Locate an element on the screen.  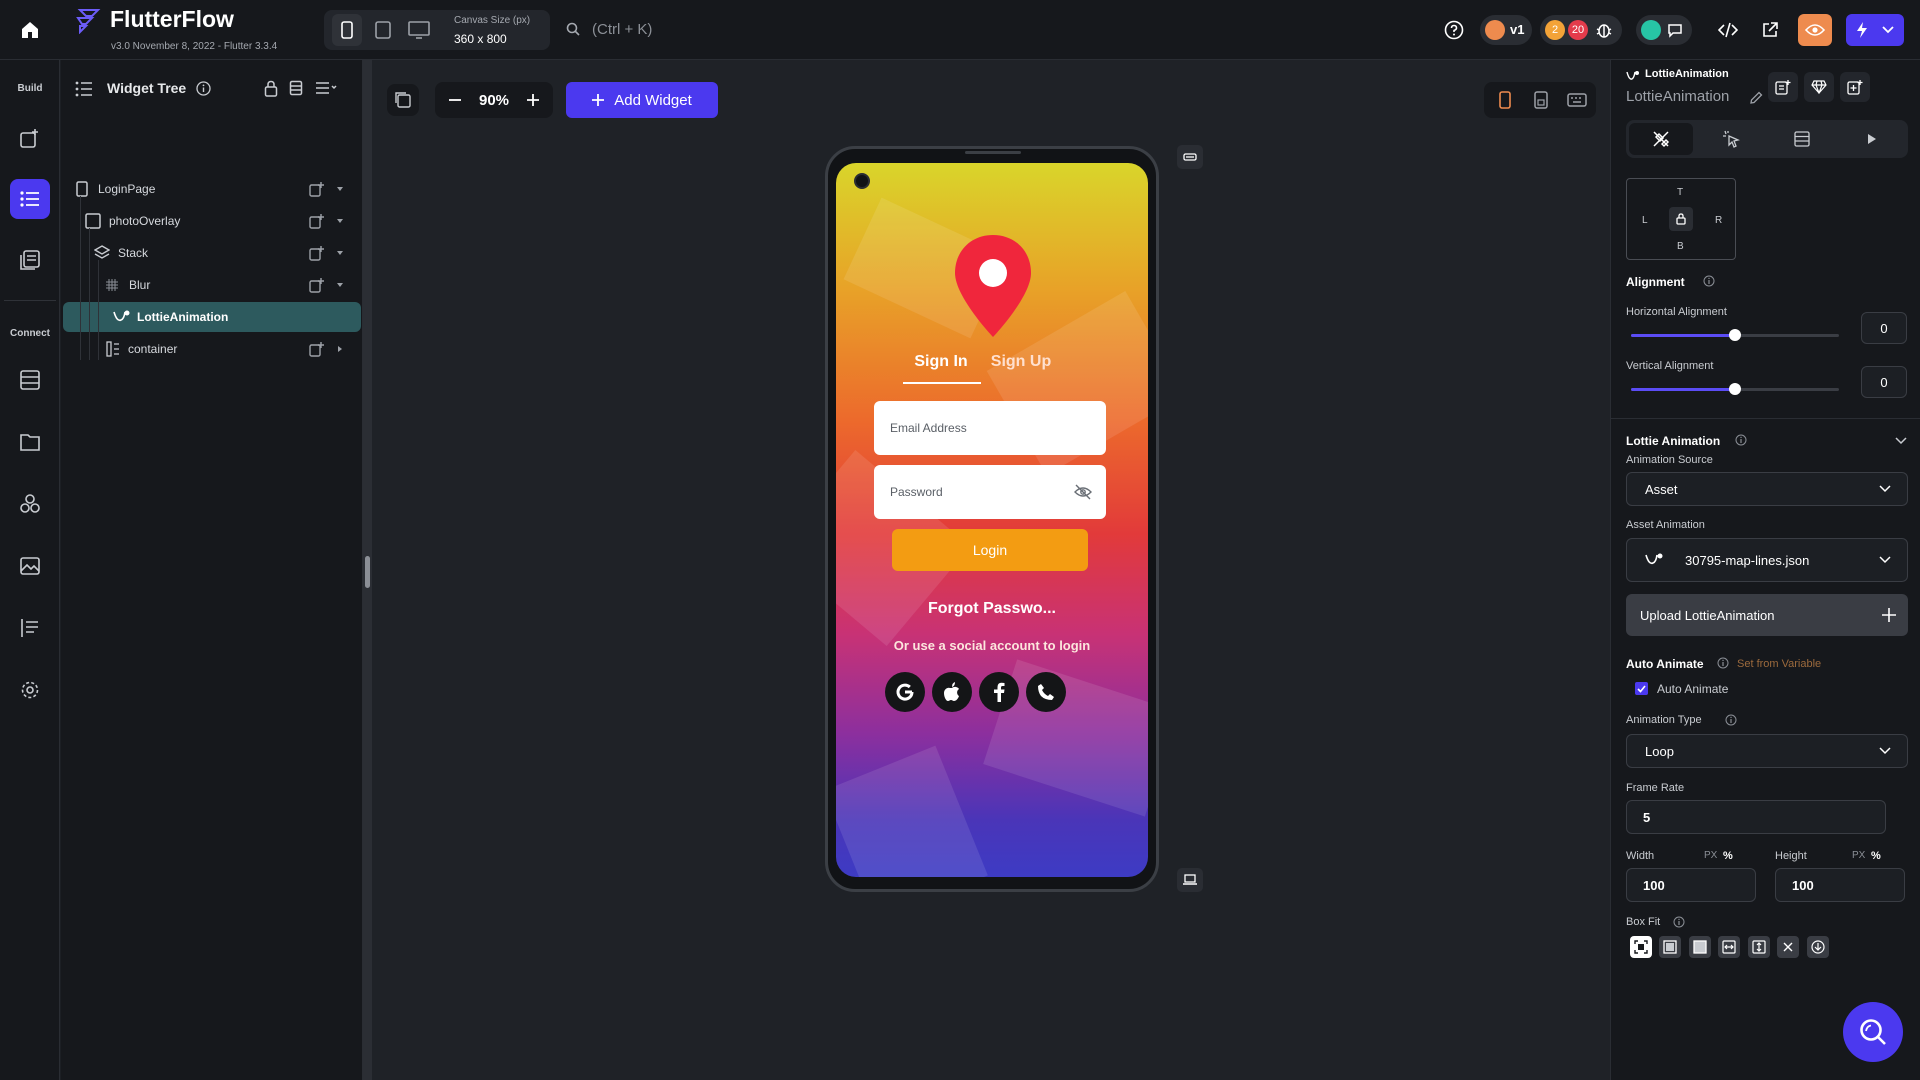
settings-rail-button is located at coordinates (30, 690).